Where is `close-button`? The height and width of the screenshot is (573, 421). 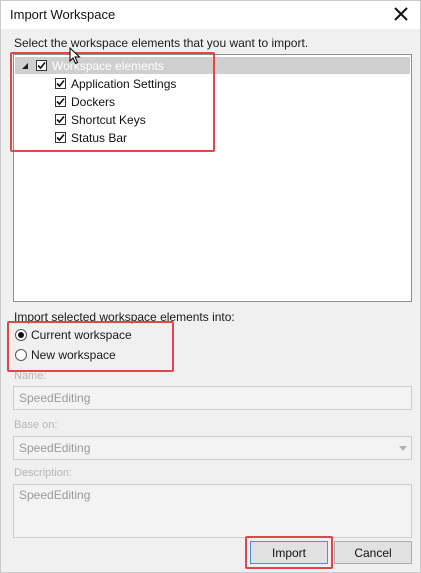
close-button is located at coordinates (401, 14).